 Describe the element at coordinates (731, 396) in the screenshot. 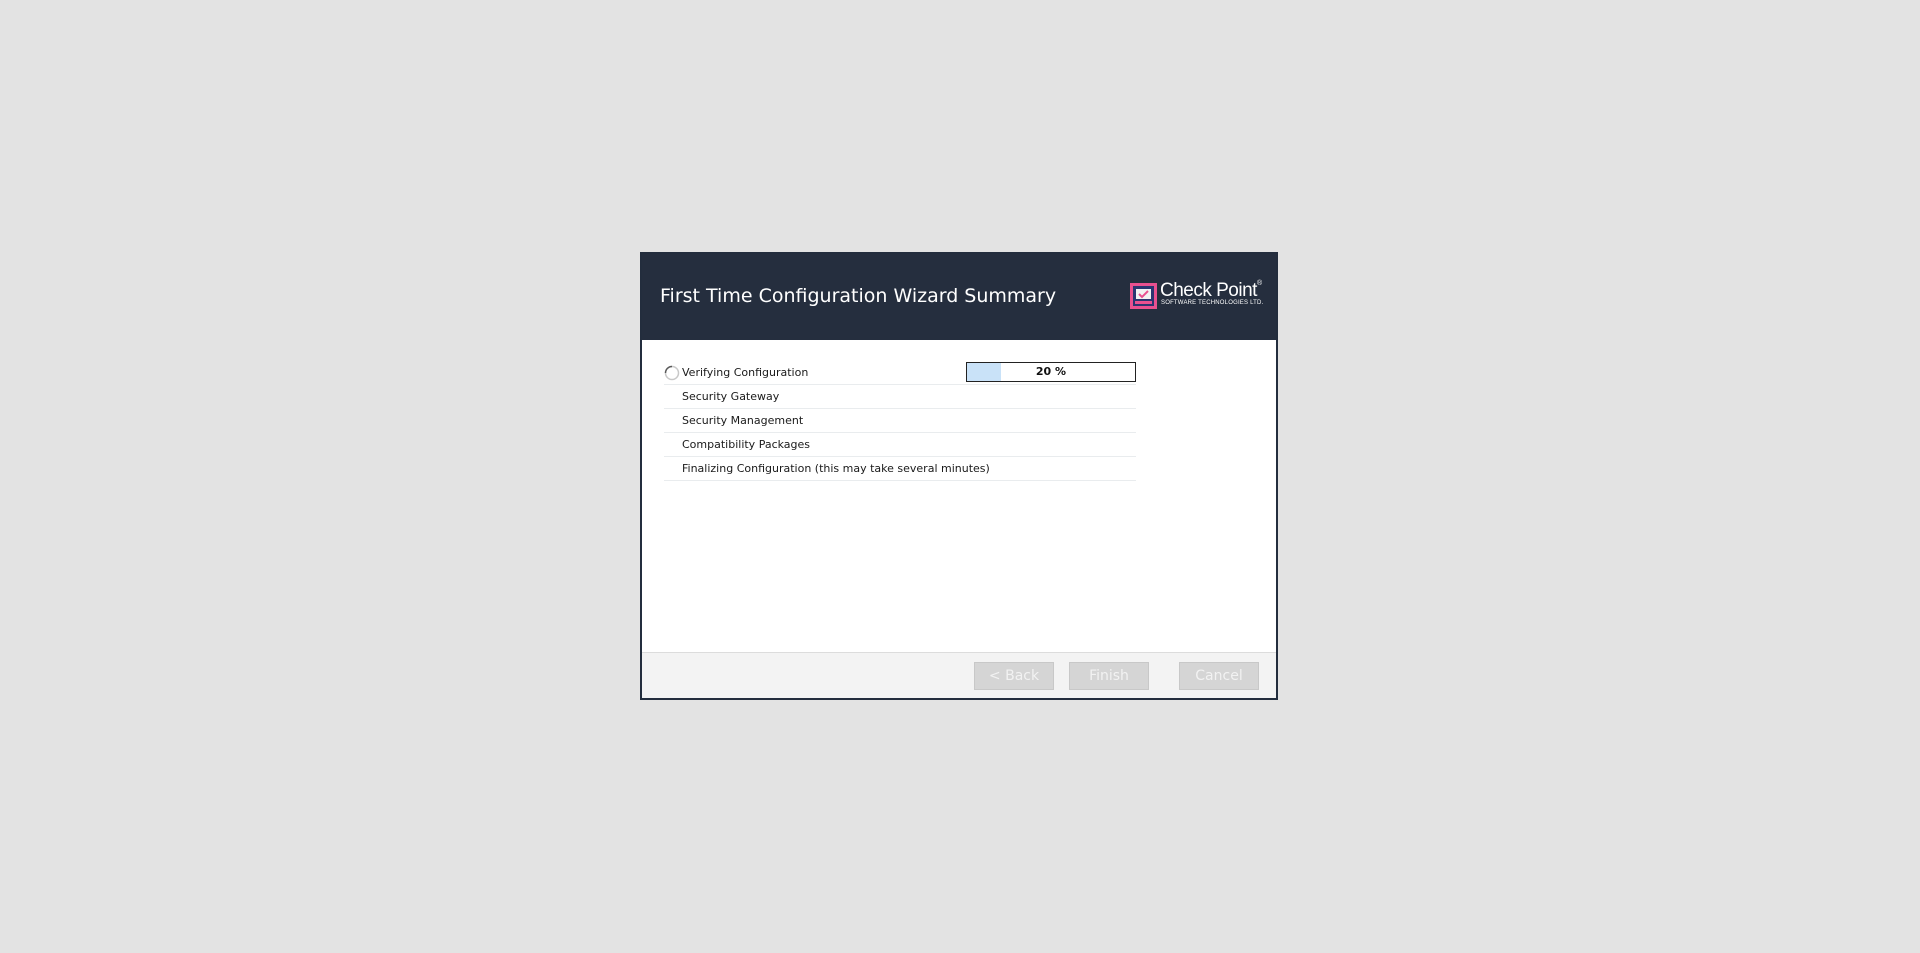

I see `step-label: Security Gateway` at that location.